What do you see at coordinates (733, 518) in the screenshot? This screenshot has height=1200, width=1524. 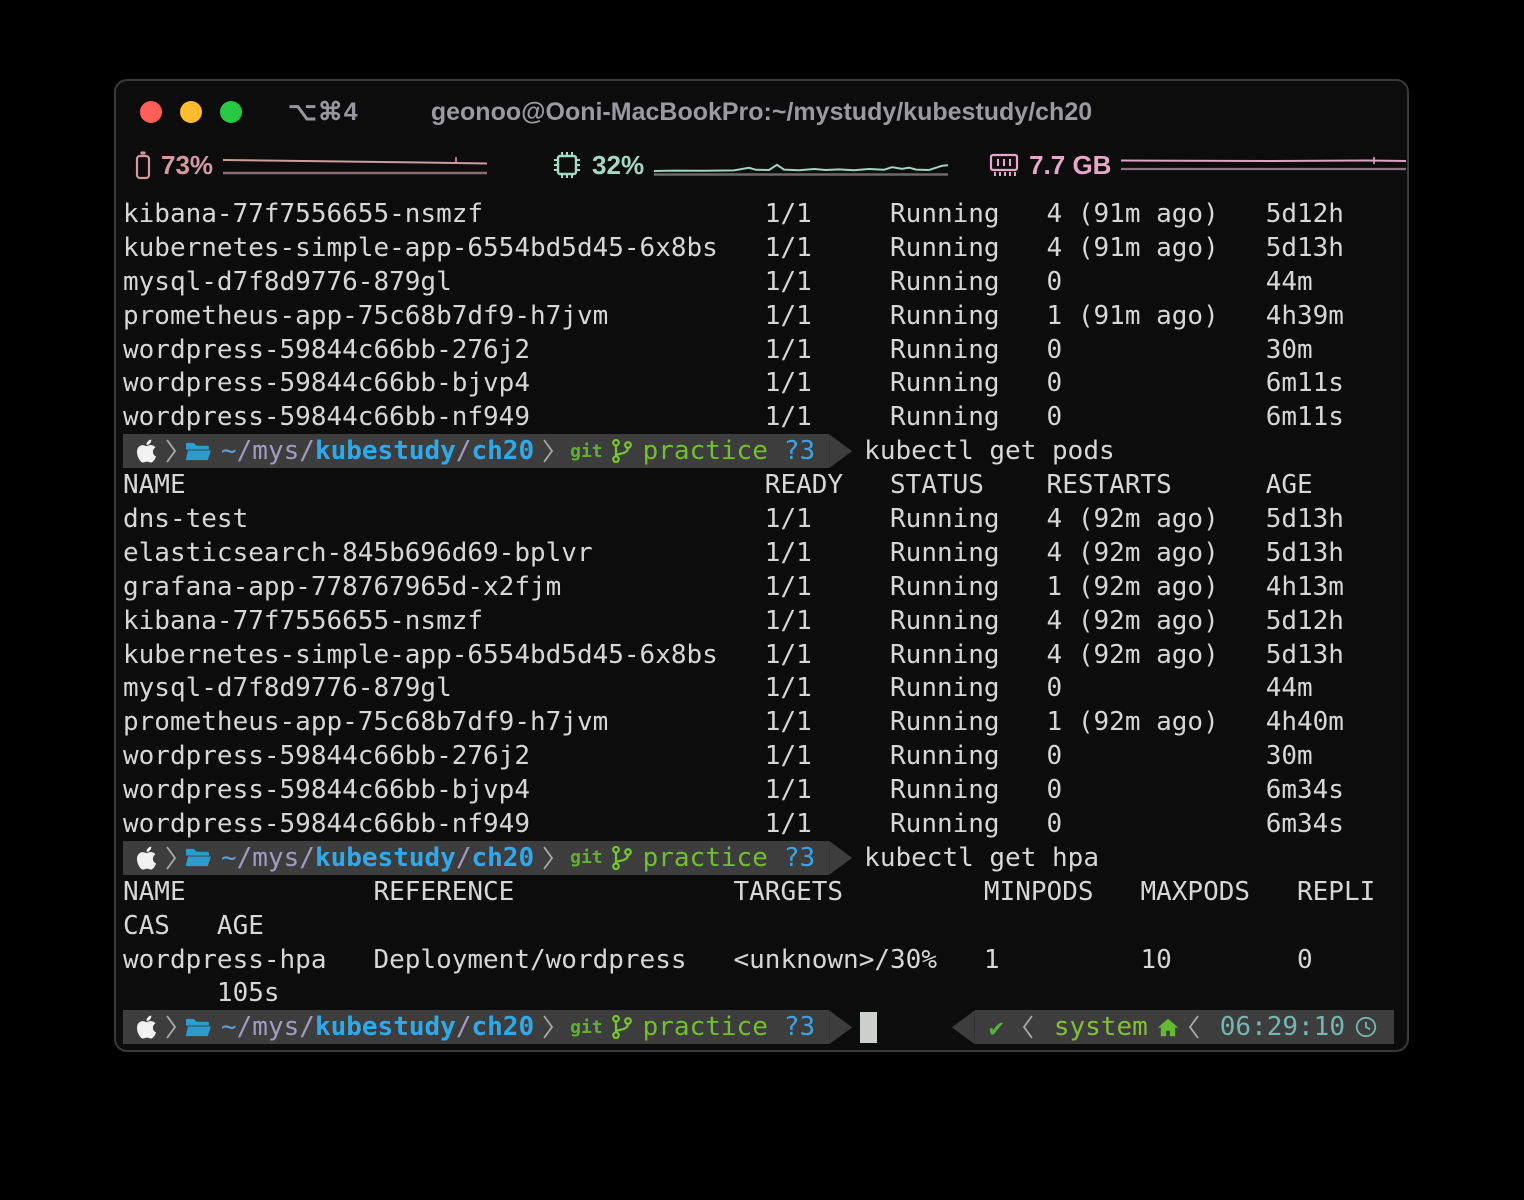 I see `terminal-text: dns-test 1/1 Running 4 (92m ago) 5d13h` at bounding box center [733, 518].